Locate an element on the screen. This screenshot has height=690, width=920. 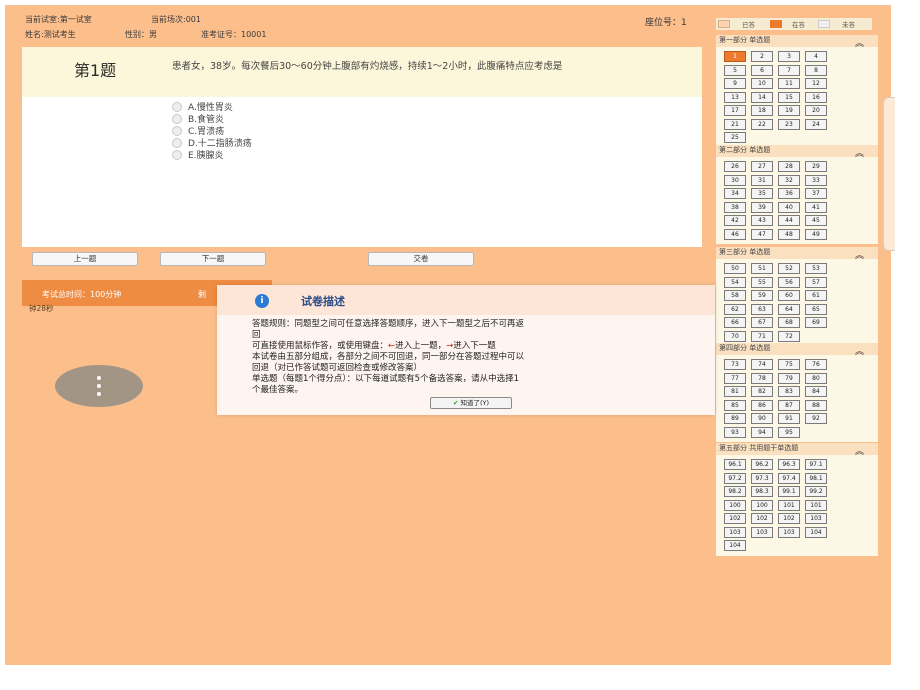
question-cell: 1 is located at coordinates (735, 56).